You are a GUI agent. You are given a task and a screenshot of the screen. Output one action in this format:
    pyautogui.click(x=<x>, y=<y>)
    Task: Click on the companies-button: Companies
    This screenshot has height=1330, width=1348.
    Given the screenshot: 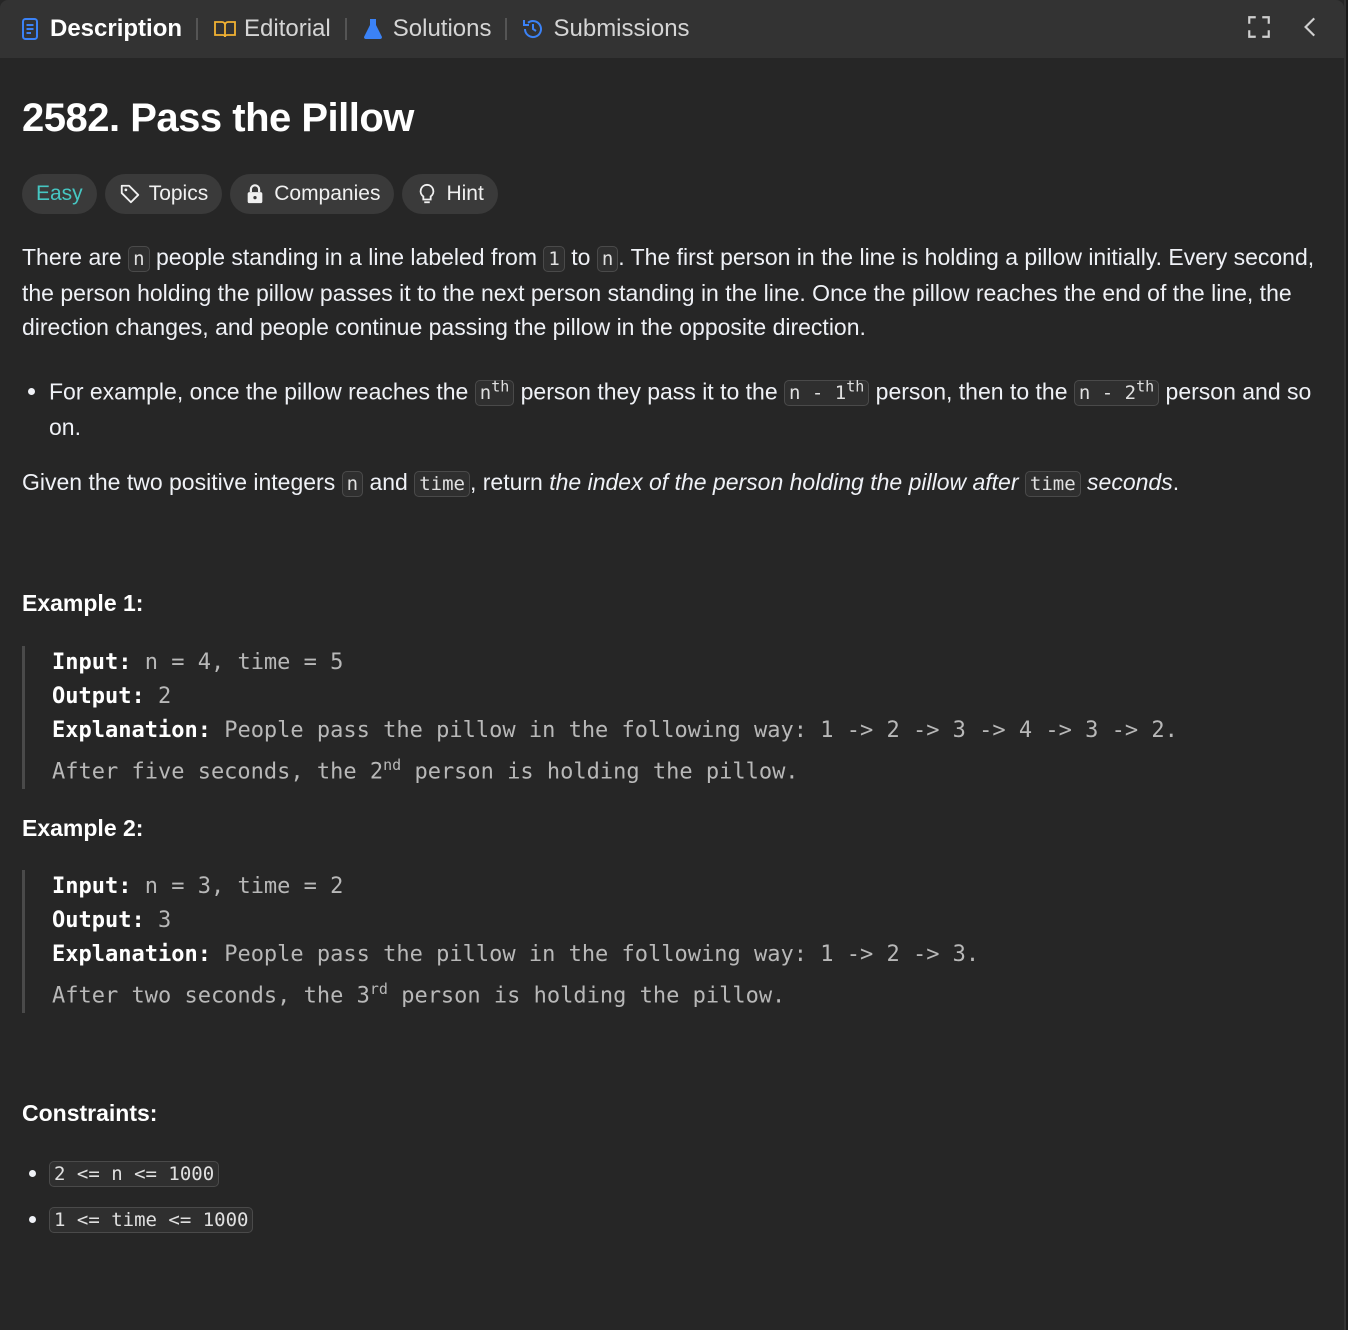 What is the action you would take?
    pyautogui.click(x=312, y=194)
    